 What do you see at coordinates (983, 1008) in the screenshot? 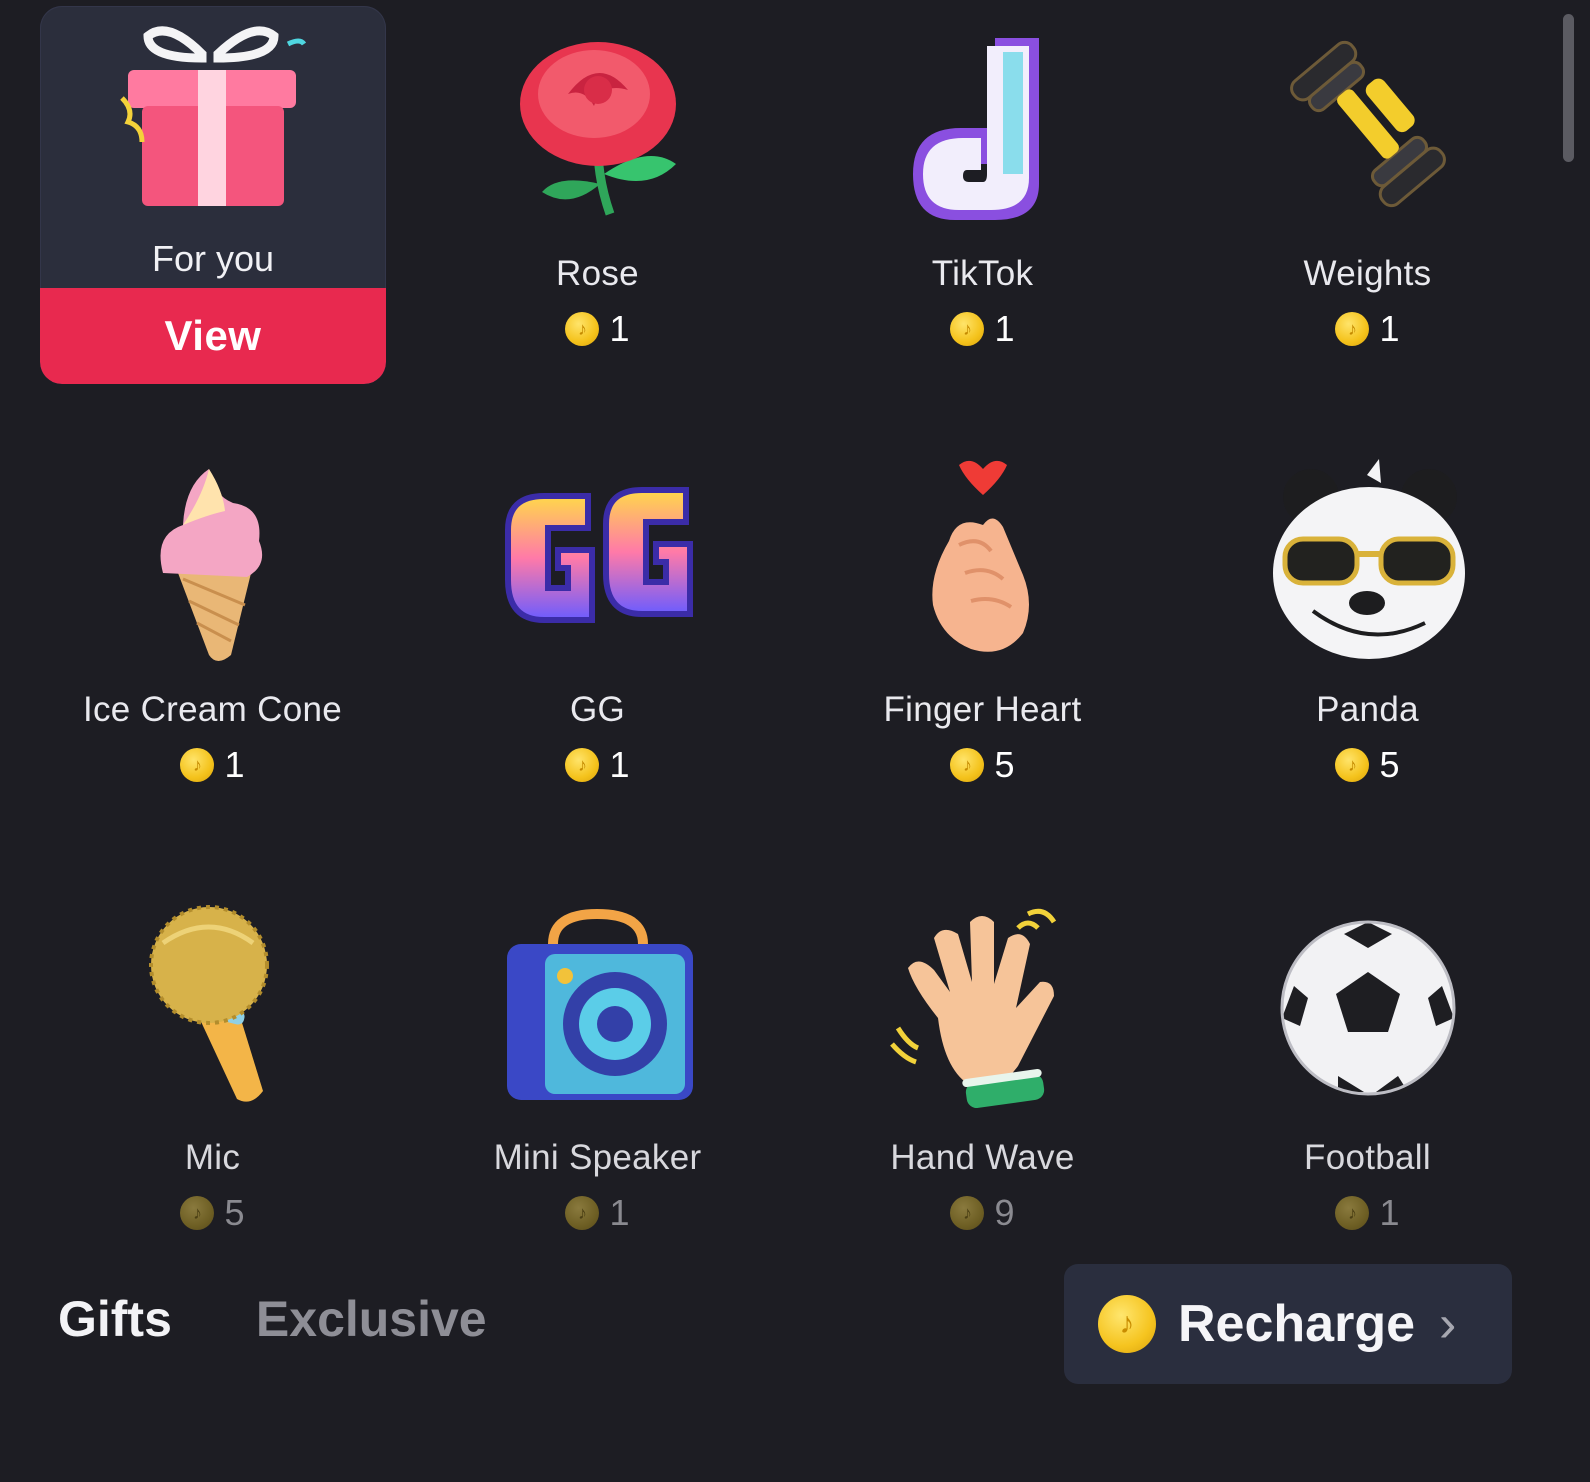
I see `hand-wave-icon` at bounding box center [983, 1008].